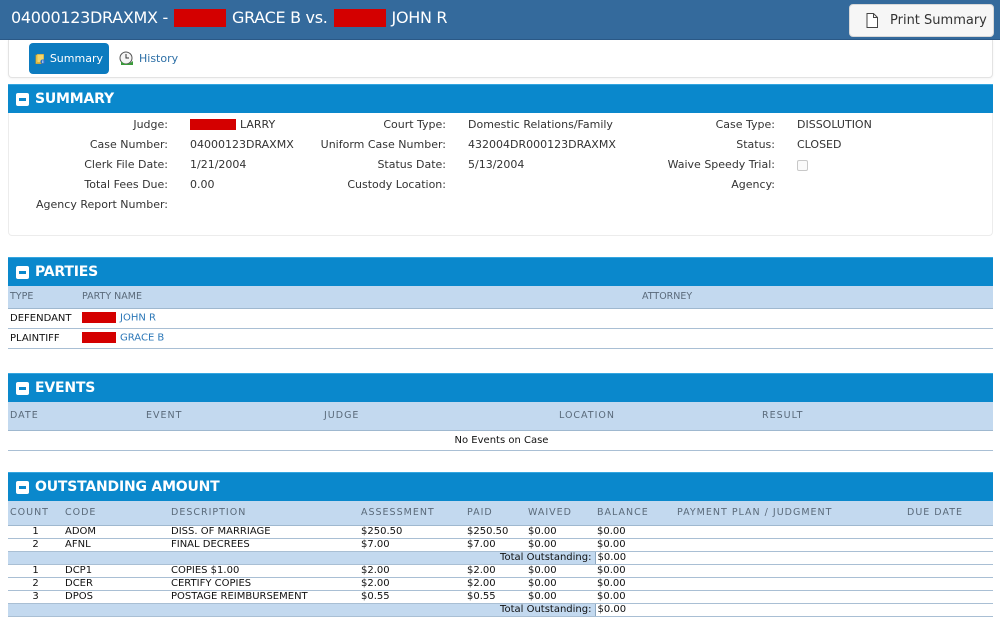 Image resolution: width=1000 pixels, height=625 pixels. I want to click on col-due-date: DUE DATE, so click(949, 513).